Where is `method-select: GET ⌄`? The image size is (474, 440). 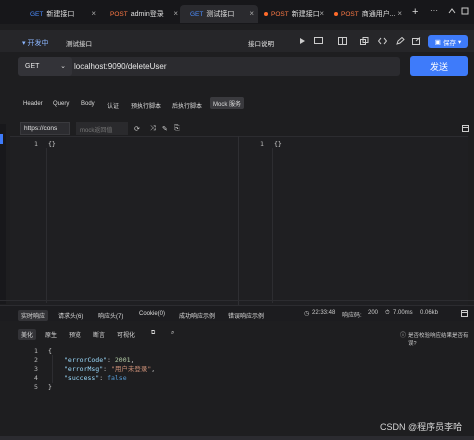
method-select: GET ⌄ is located at coordinates (45, 66).